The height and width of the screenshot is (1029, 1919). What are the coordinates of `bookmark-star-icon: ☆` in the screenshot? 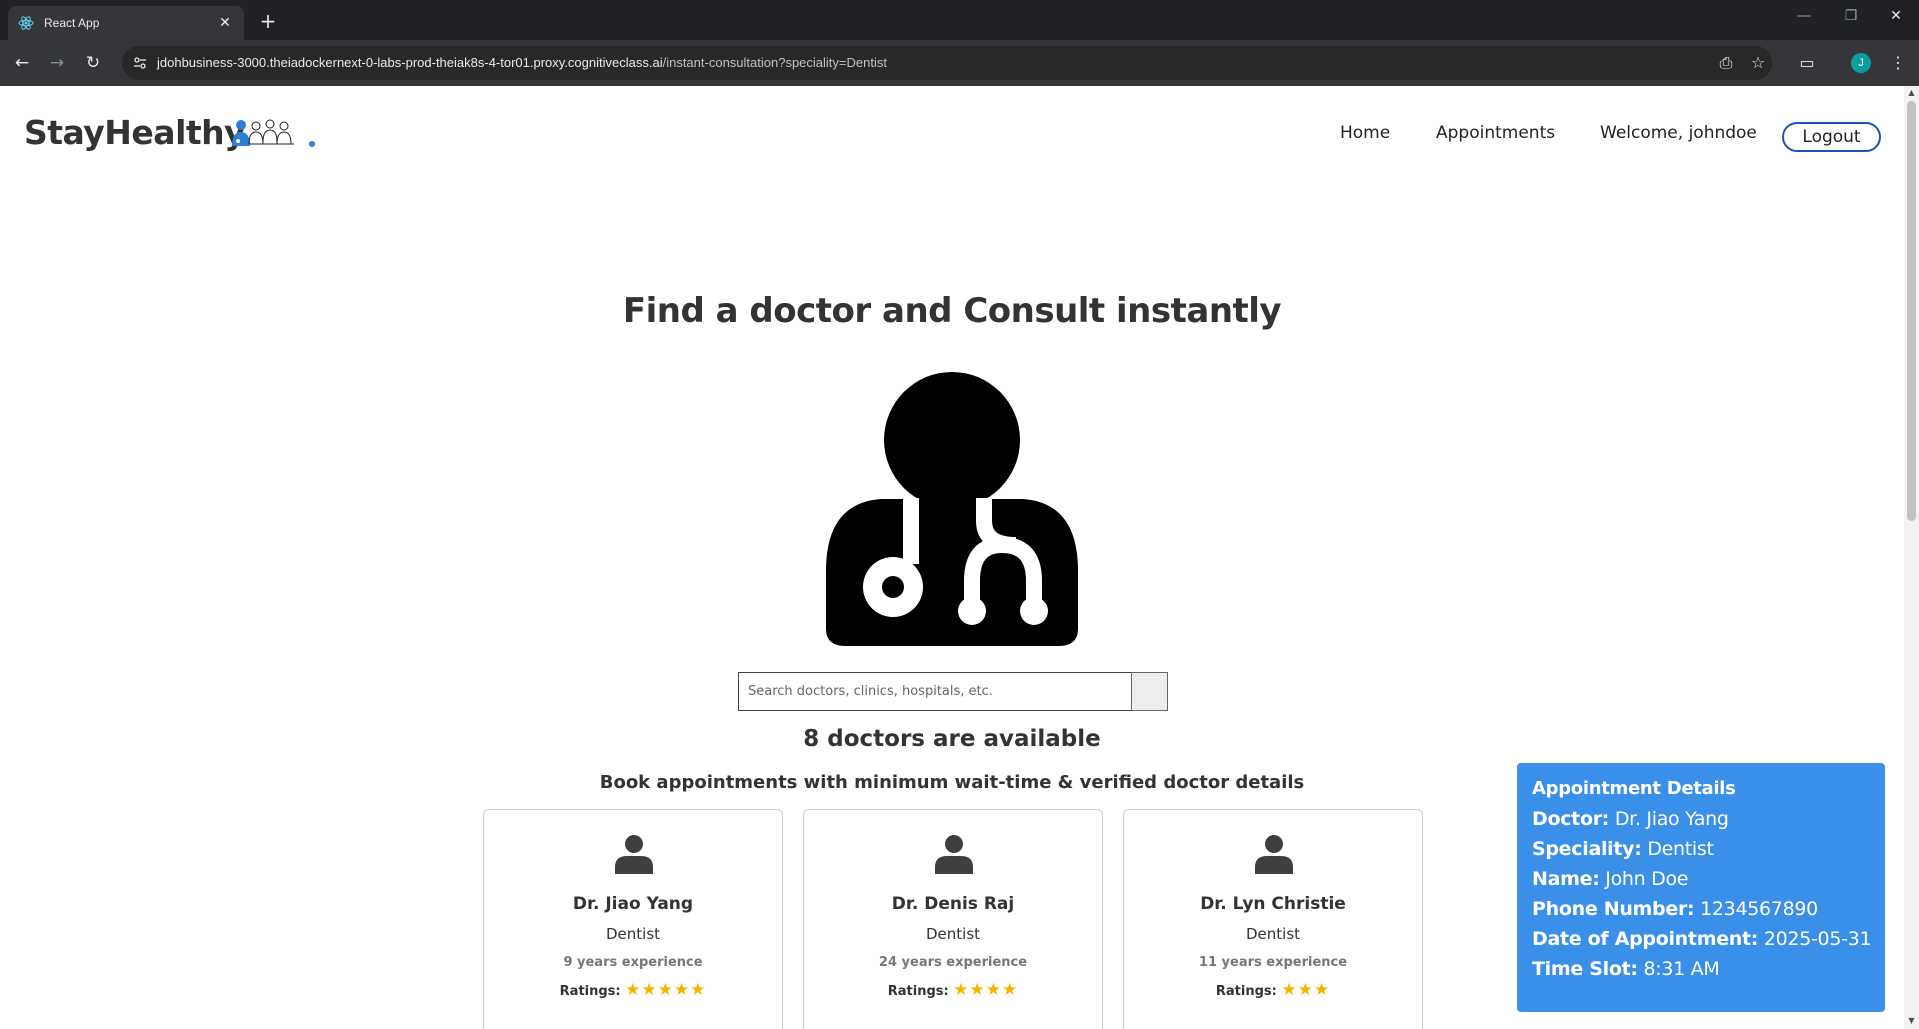 It's located at (1758, 63).